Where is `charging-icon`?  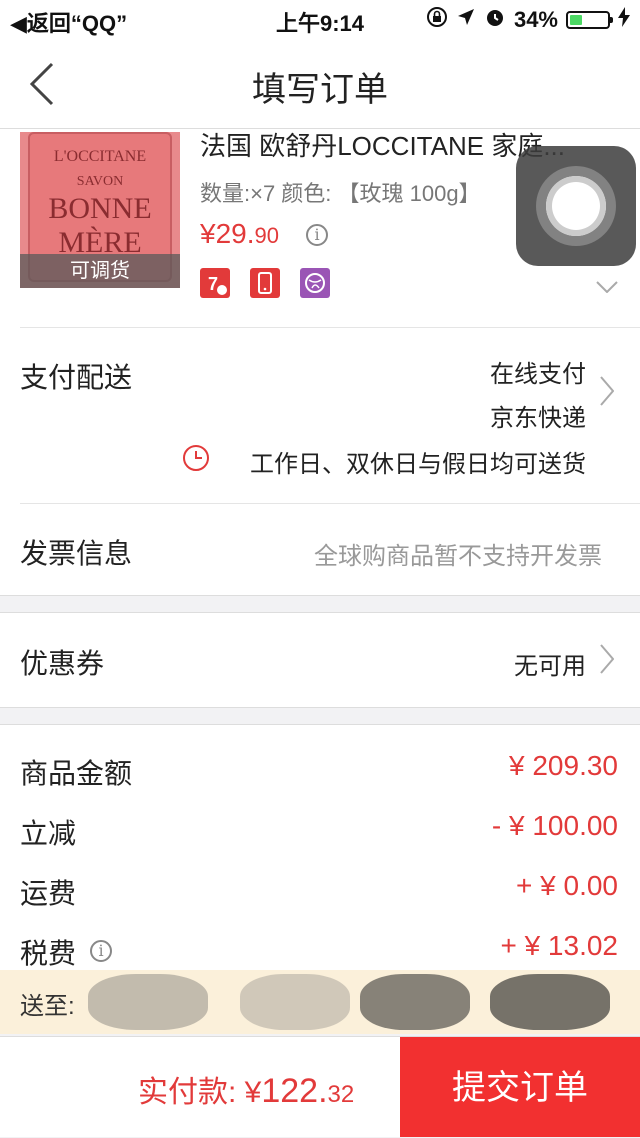
charging-icon is located at coordinates (624, 20).